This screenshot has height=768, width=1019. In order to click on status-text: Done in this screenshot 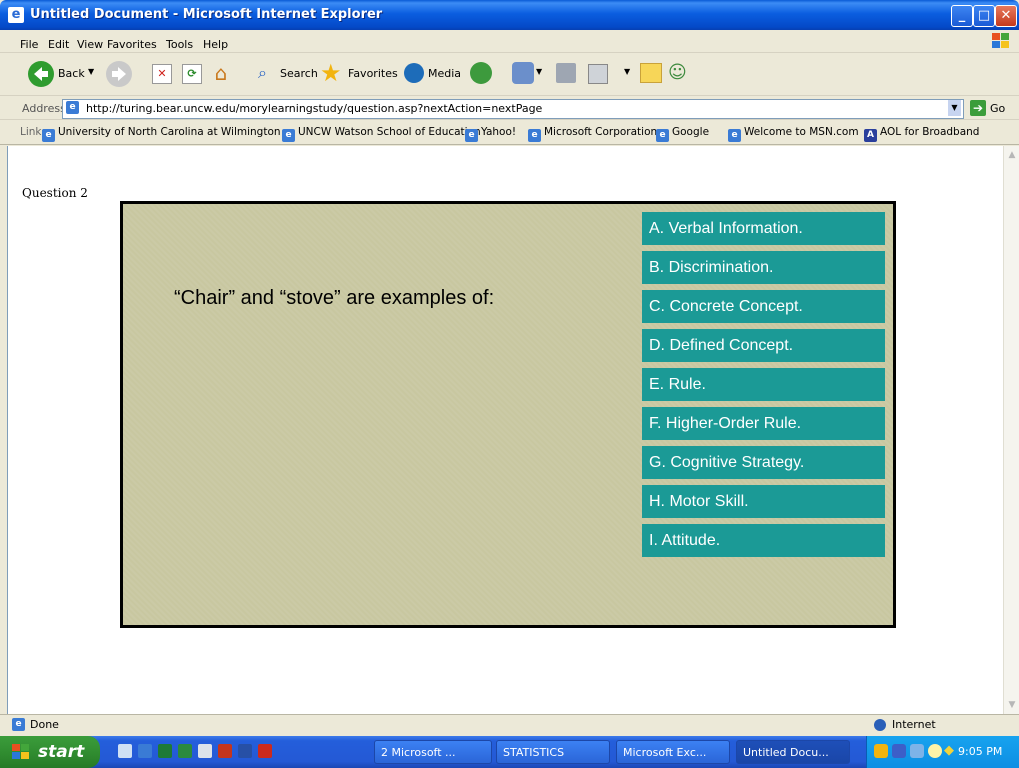, I will do `click(44, 724)`.